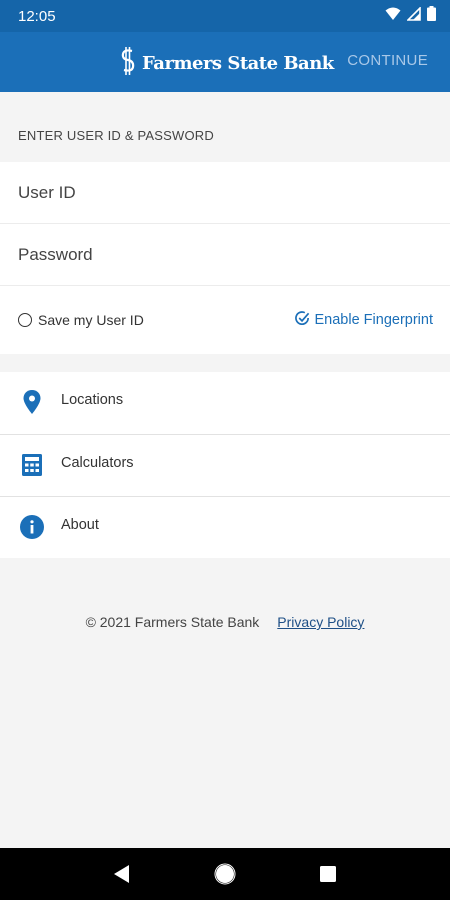 This screenshot has width=450, height=900. Describe the element at coordinates (32, 527) in the screenshot. I see `info-icon` at that location.